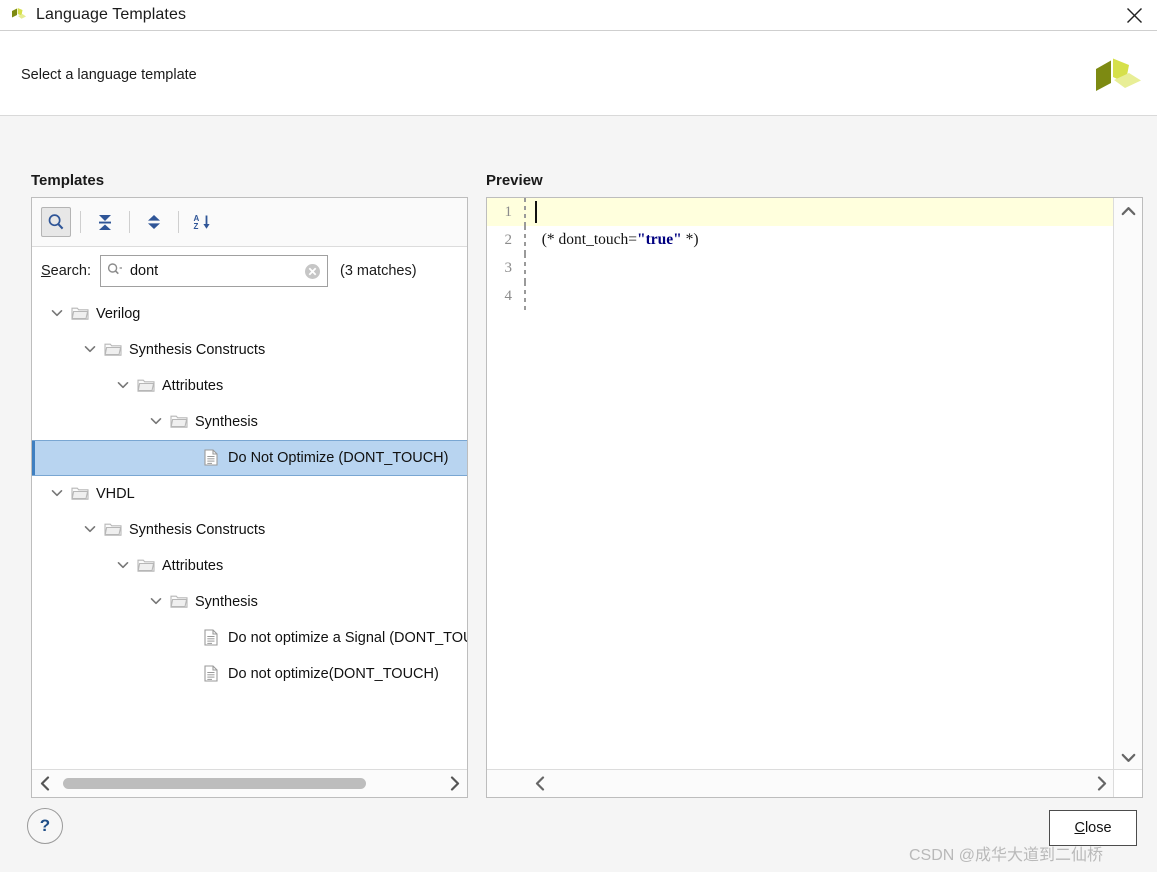  Describe the element at coordinates (46, 271) in the screenshot. I see `search-label-mnemonic: S` at that location.